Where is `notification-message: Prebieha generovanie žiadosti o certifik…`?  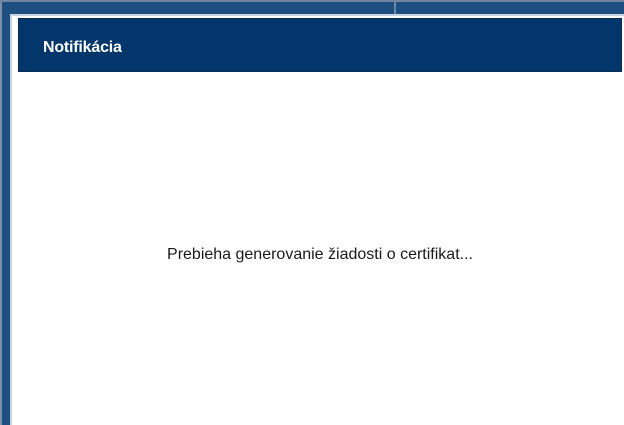
notification-message: Prebieha generovanie žiadosti o certifik… is located at coordinates (320, 254).